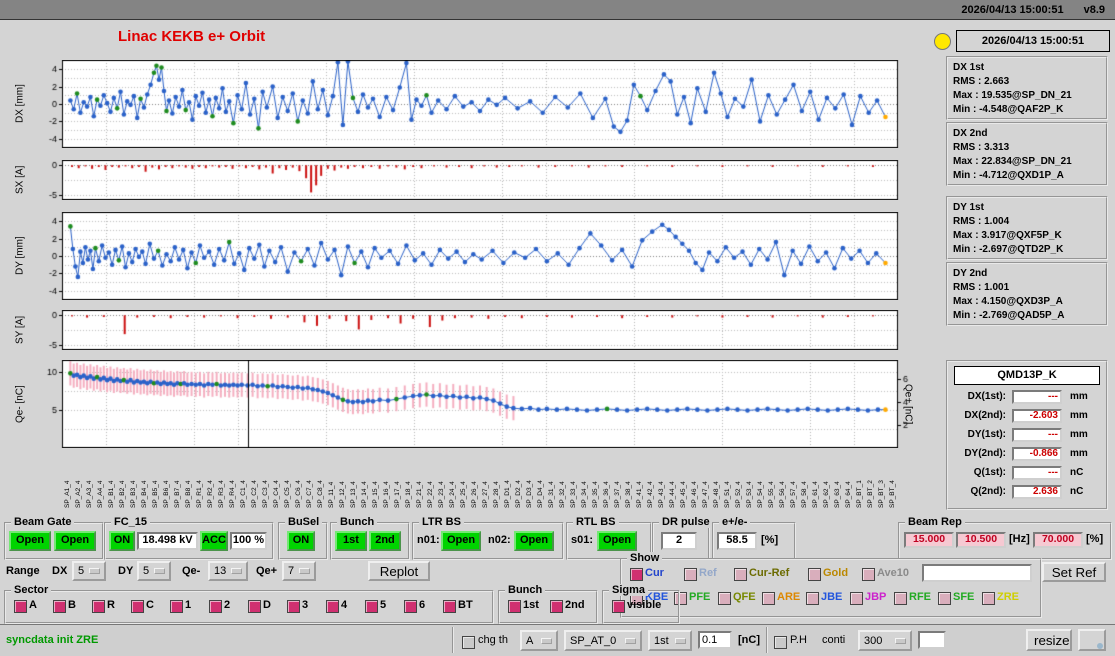 The image size is (1115, 656). Describe the element at coordinates (977, 573) in the screenshot. I see `ref-name-input` at that location.